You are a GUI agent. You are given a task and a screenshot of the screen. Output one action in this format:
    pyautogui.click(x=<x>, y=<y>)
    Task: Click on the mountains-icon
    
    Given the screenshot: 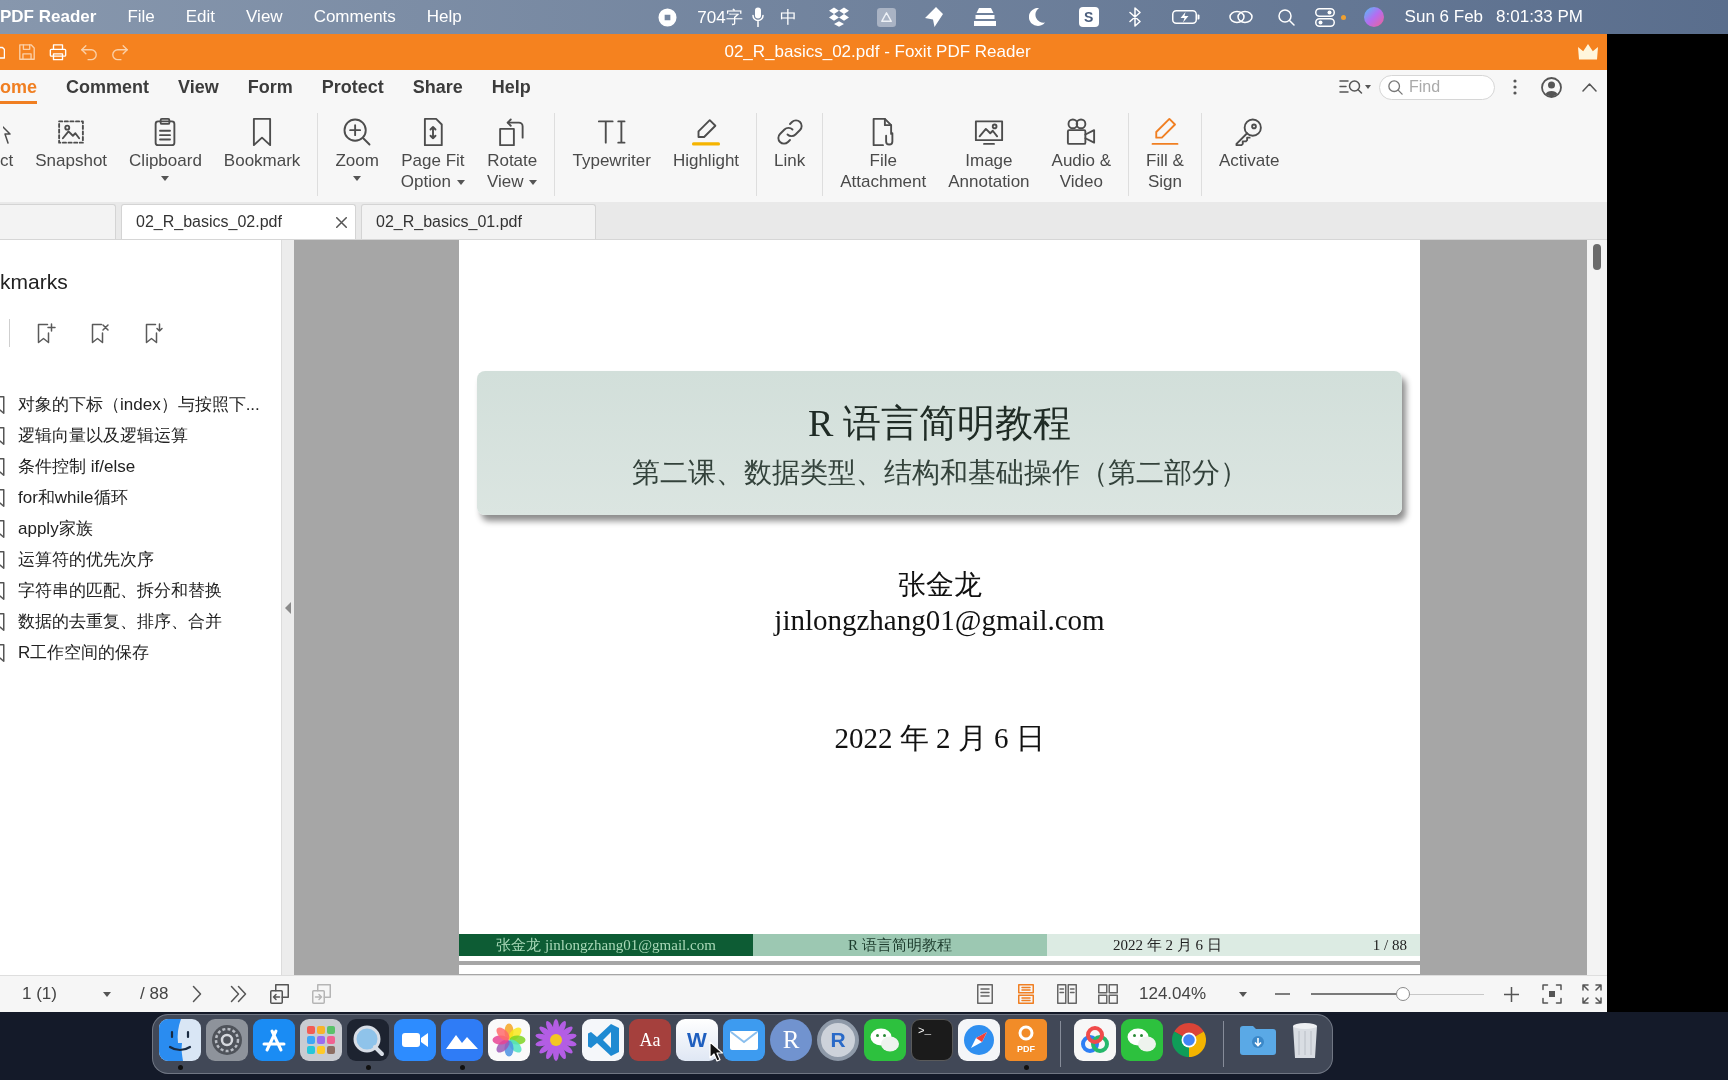 What is the action you would take?
    pyautogui.click(x=462, y=1040)
    